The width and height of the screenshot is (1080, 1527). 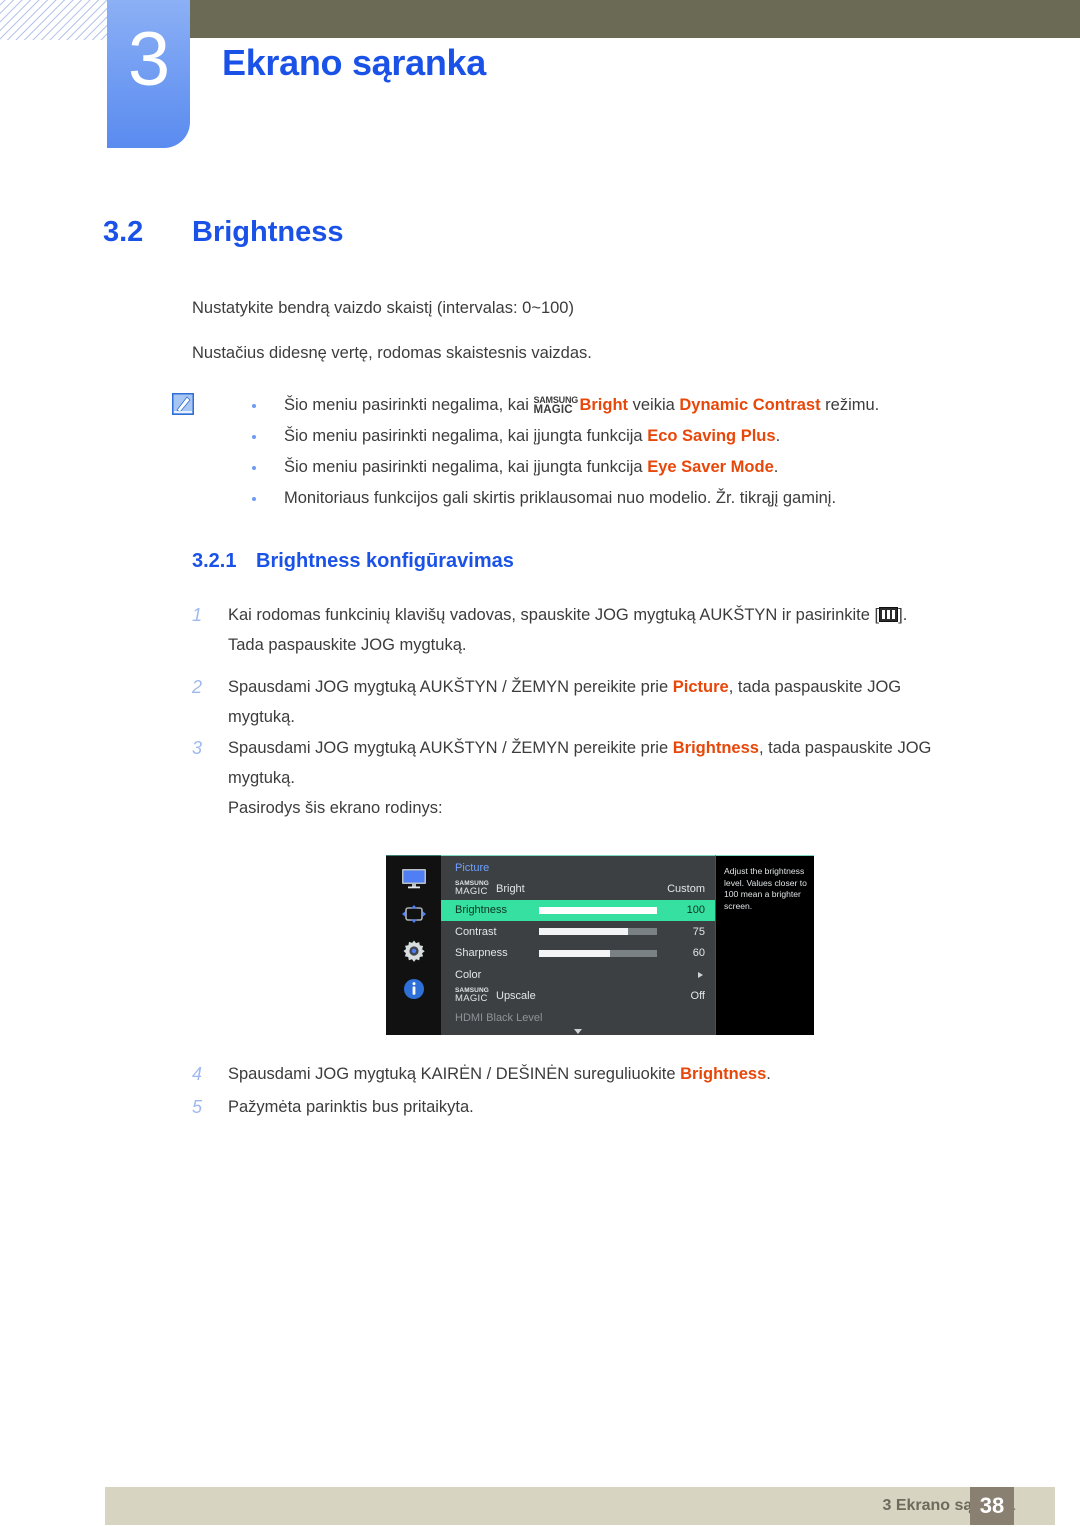 What do you see at coordinates (197, 687) in the screenshot?
I see `step-number: 2` at bounding box center [197, 687].